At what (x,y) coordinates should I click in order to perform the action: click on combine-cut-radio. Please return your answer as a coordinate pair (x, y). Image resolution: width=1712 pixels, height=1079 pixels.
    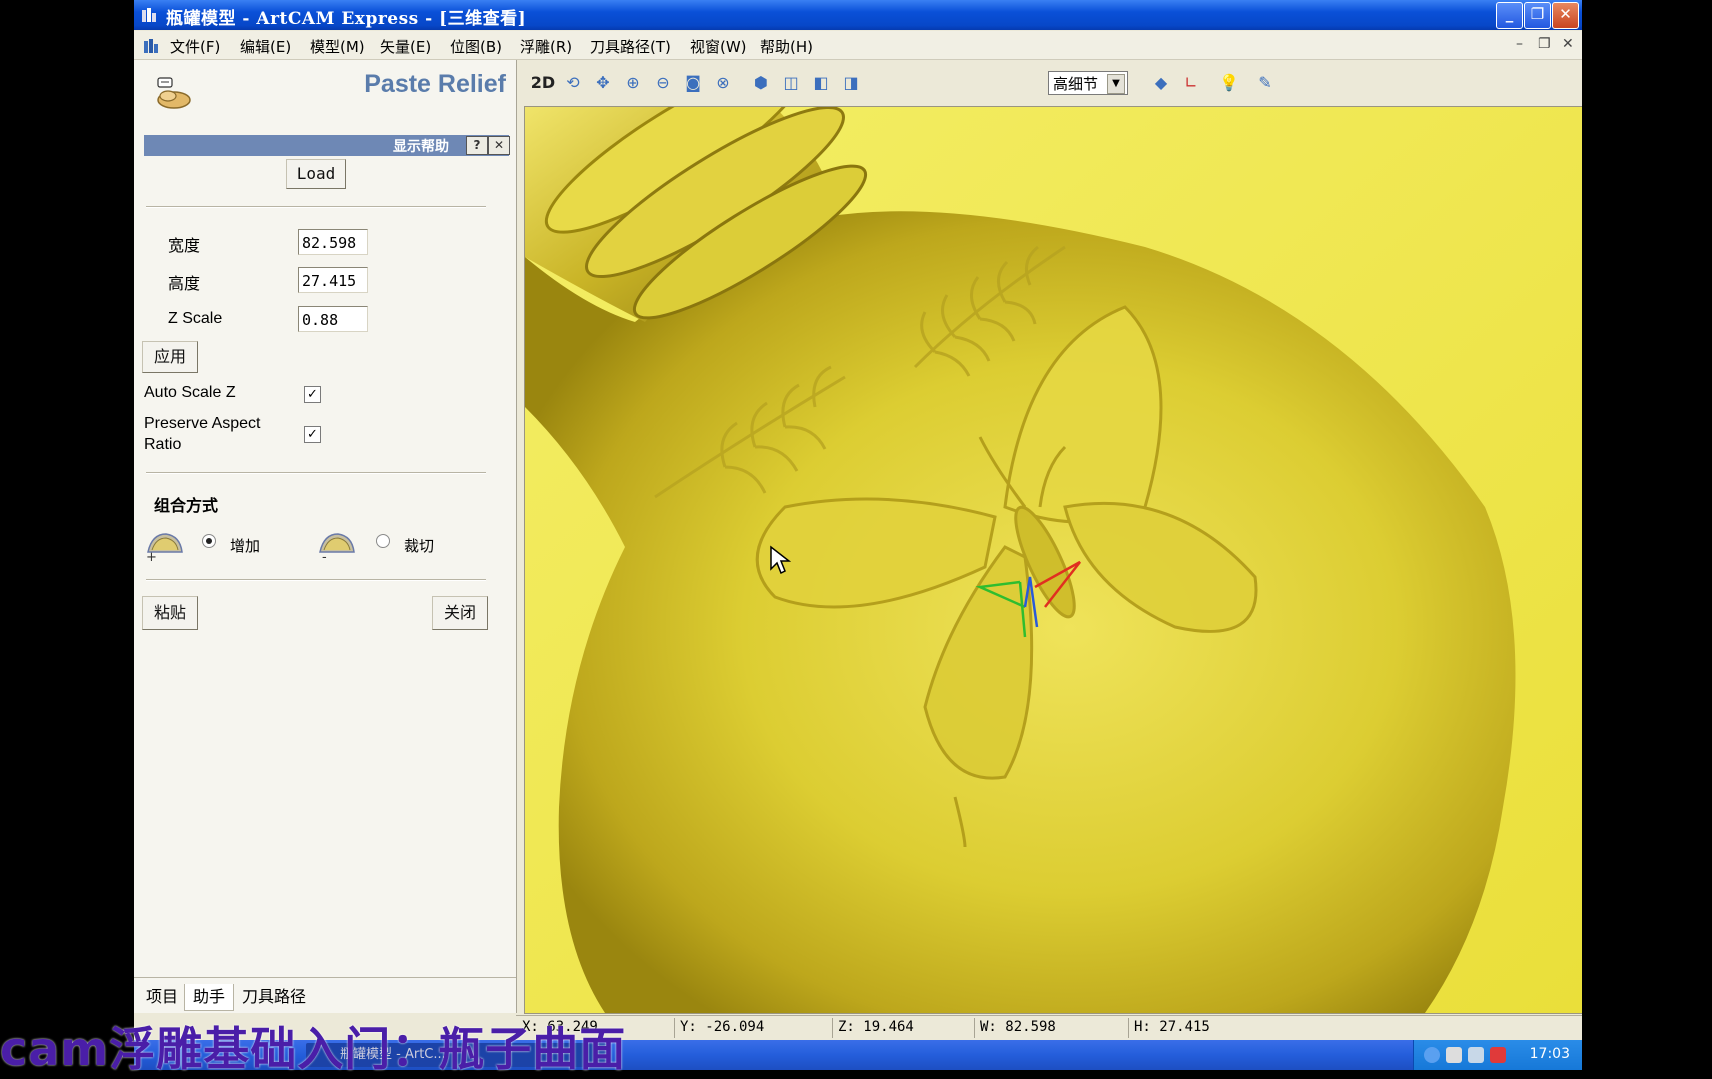
    Looking at the image, I should click on (383, 541).